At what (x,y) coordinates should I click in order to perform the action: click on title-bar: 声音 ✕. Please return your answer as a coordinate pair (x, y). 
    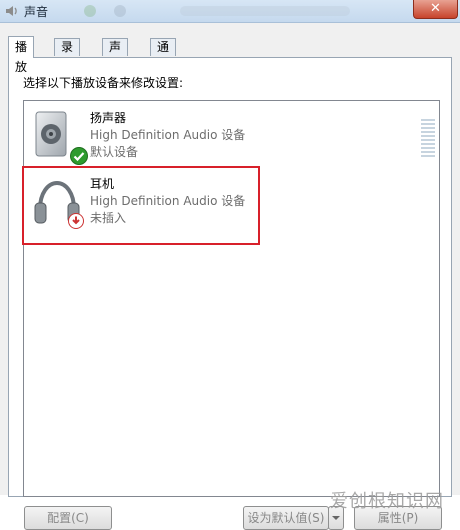
    Looking at the image, I should click on (230, 11).